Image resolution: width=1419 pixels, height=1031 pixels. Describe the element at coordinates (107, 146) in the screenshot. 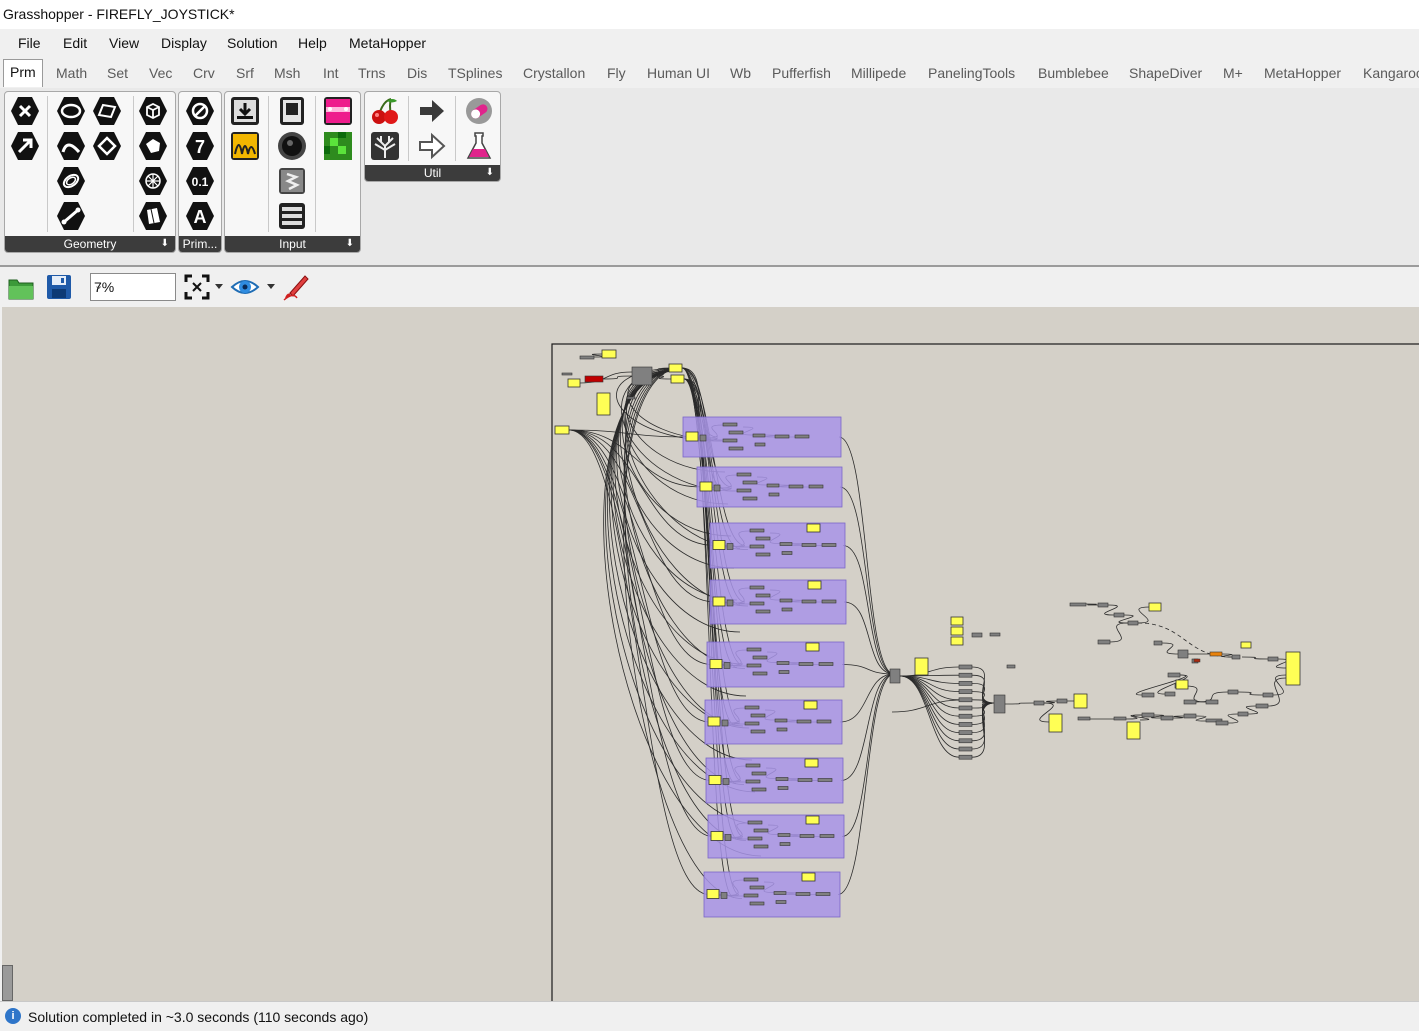

I see `point-param-icon` at that location.